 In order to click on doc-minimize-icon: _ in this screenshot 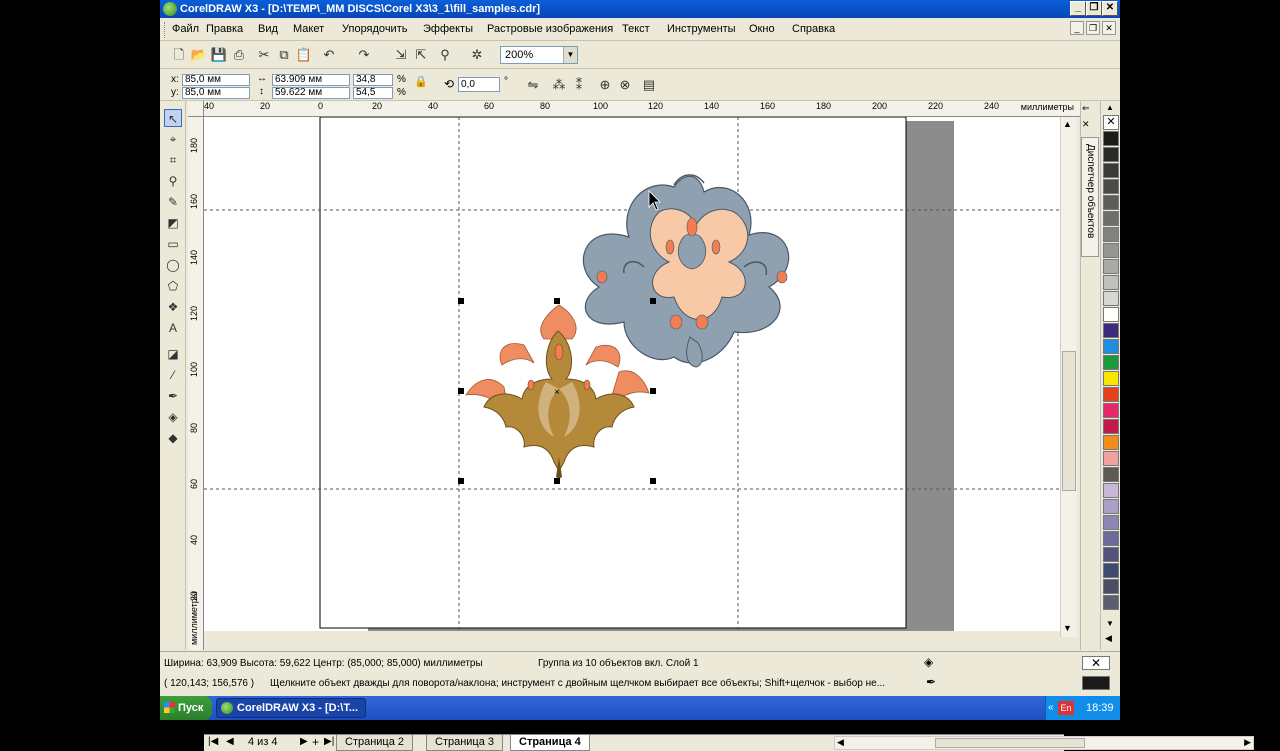, I will do `click(1077, 28)`.